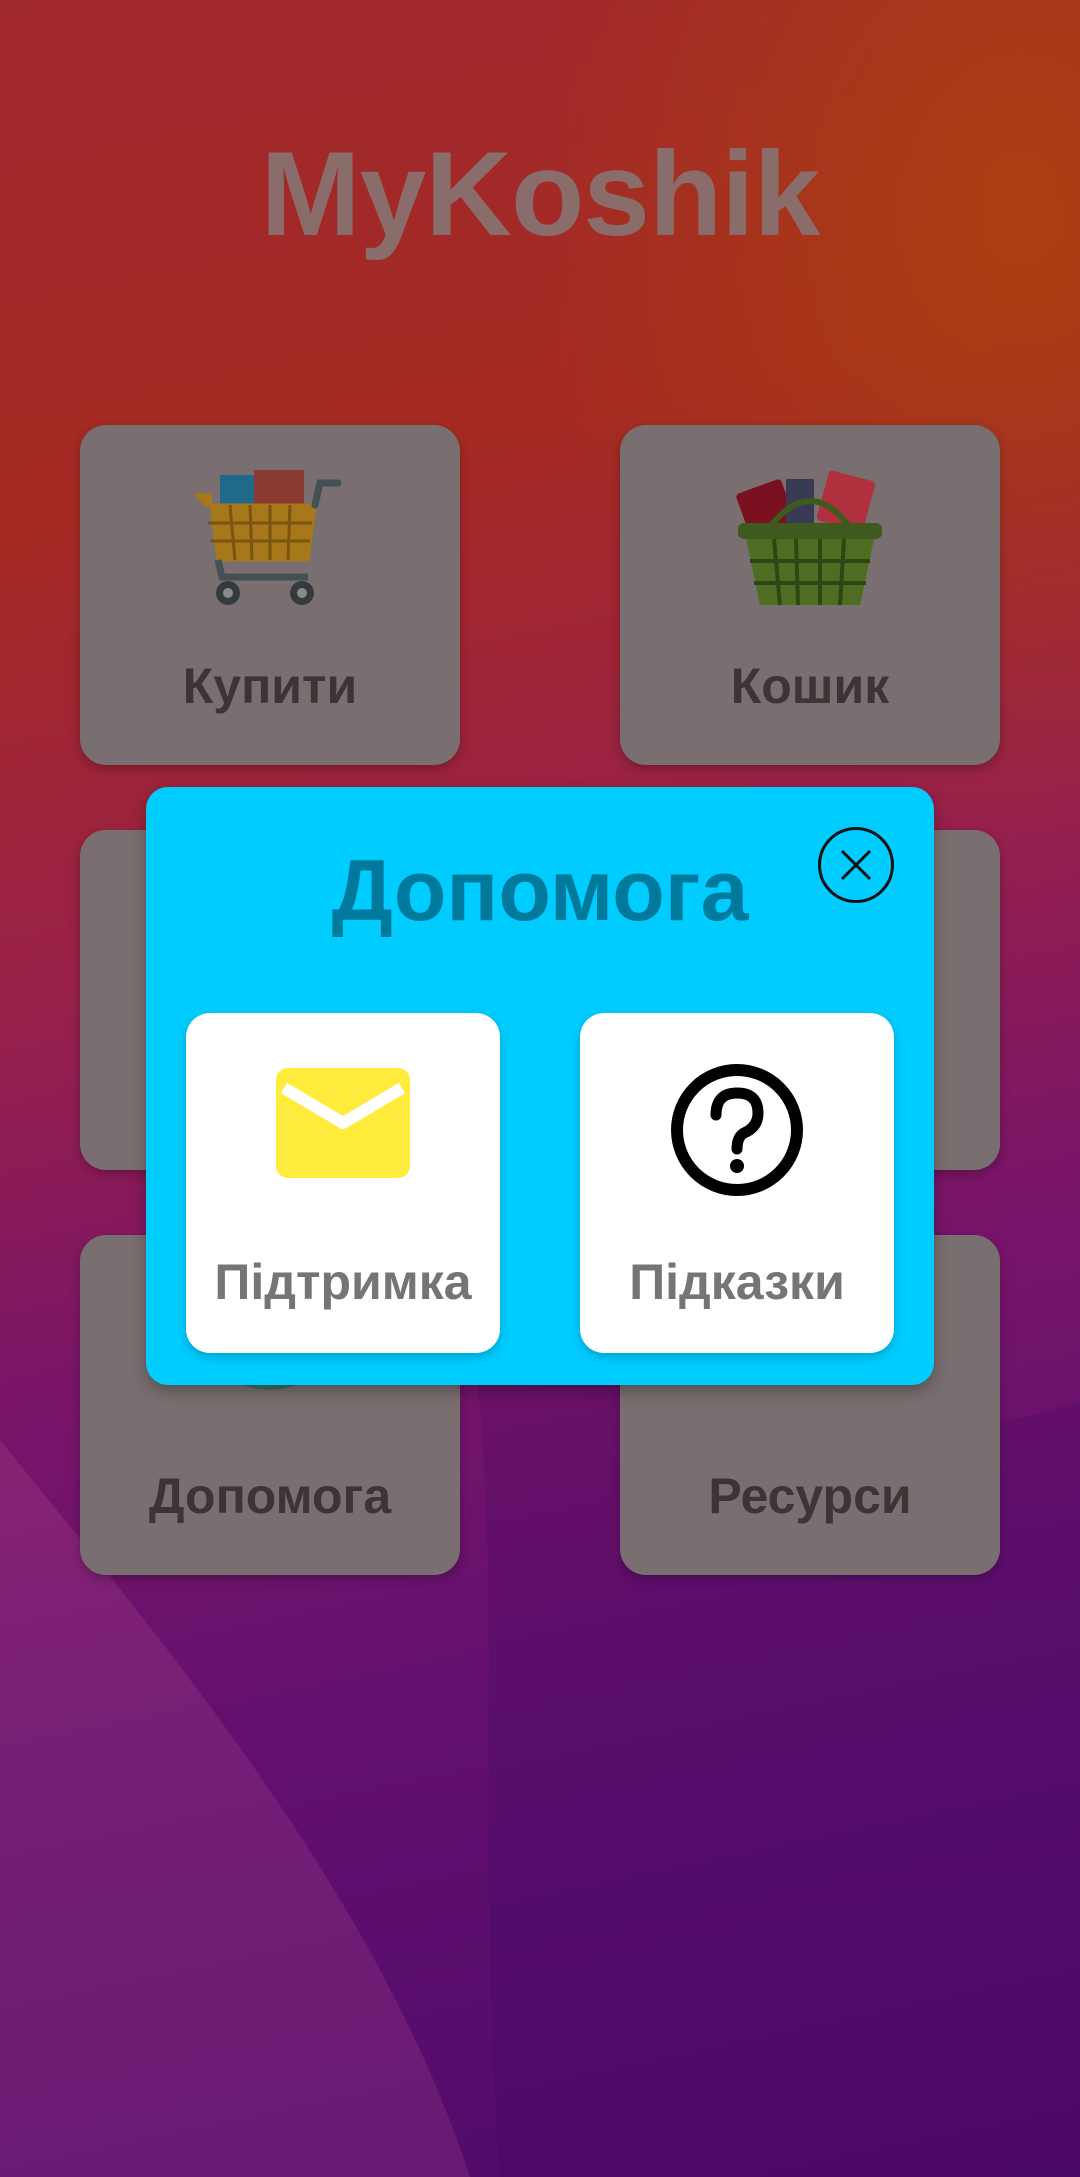 The image size is (1080, 2177). I want to click on close-icon, so click(856, 865).